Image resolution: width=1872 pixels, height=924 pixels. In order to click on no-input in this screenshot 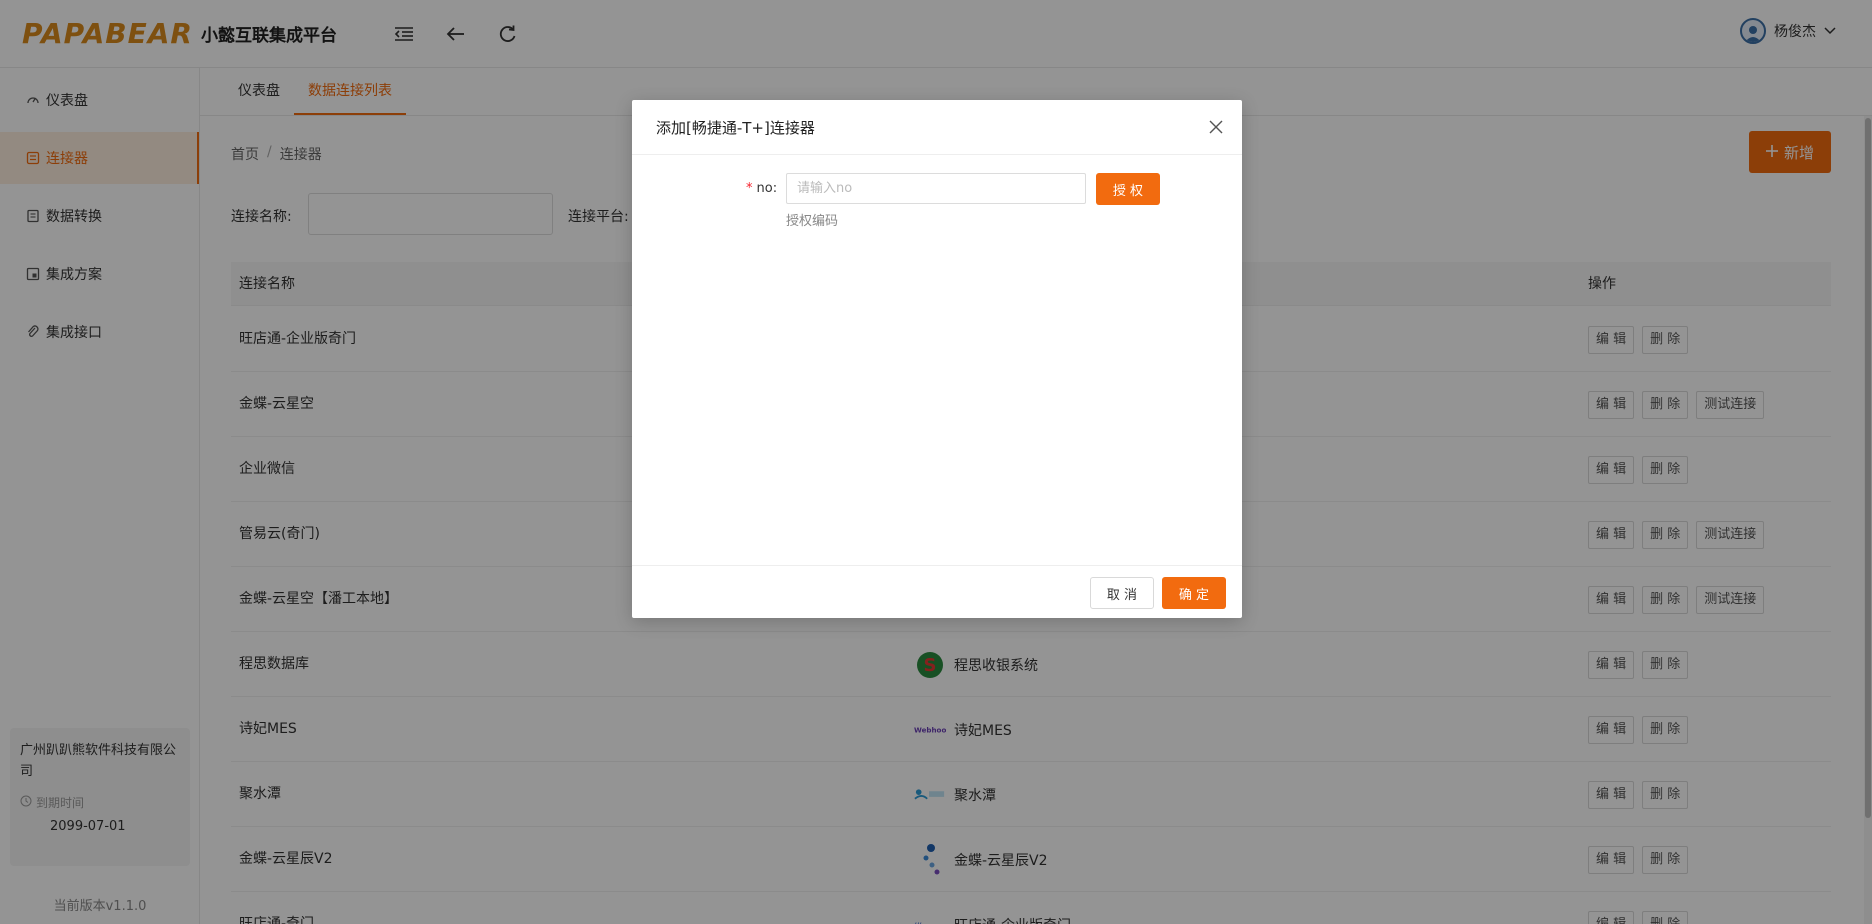, I will do `click(936, 188)`.